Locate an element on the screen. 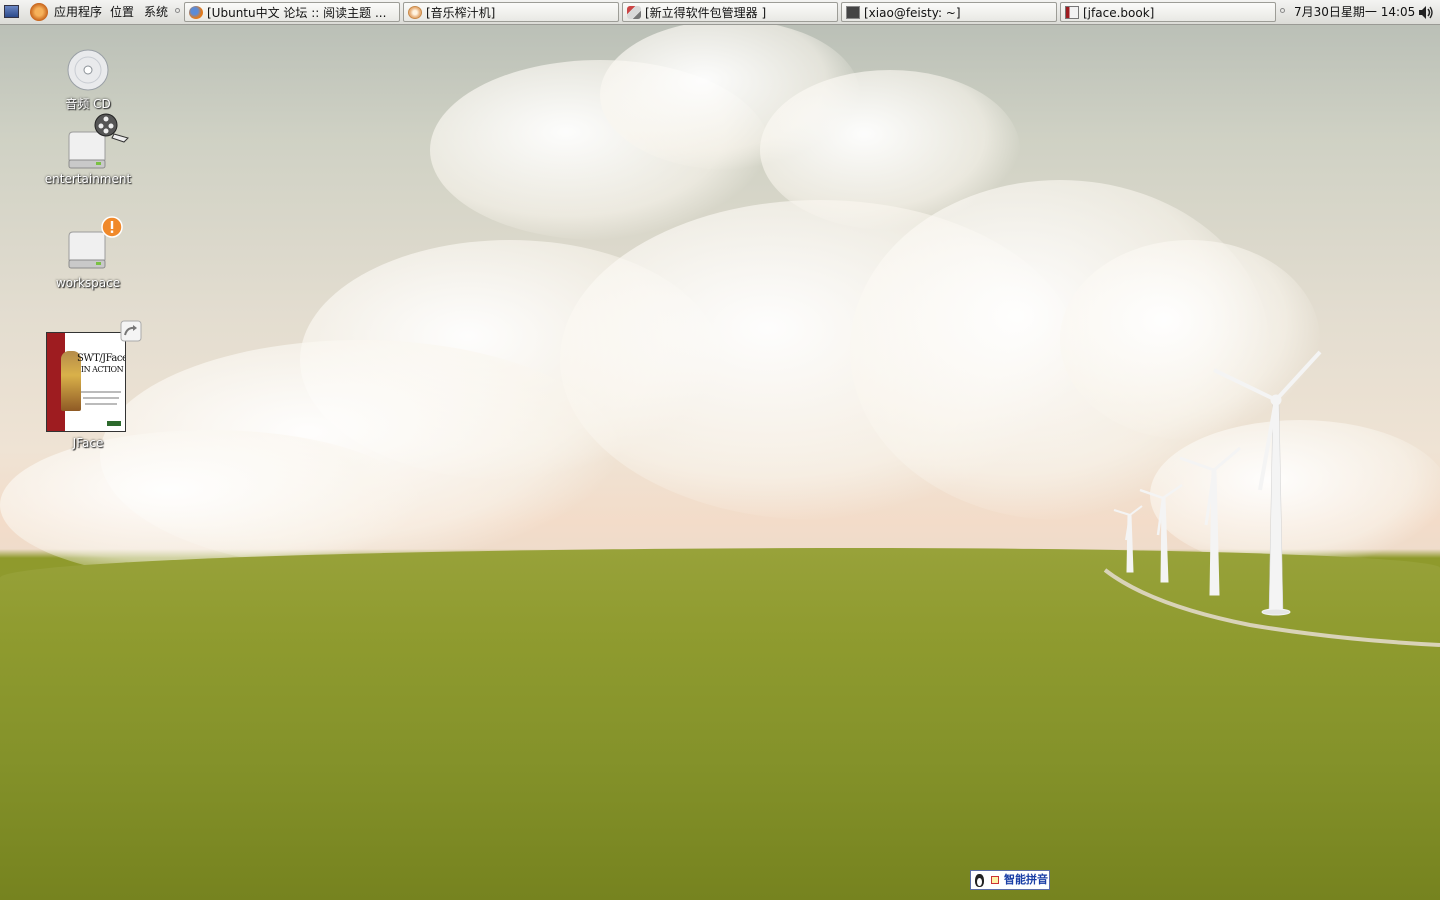  terminal-icon is located at coordinates (853, 12).